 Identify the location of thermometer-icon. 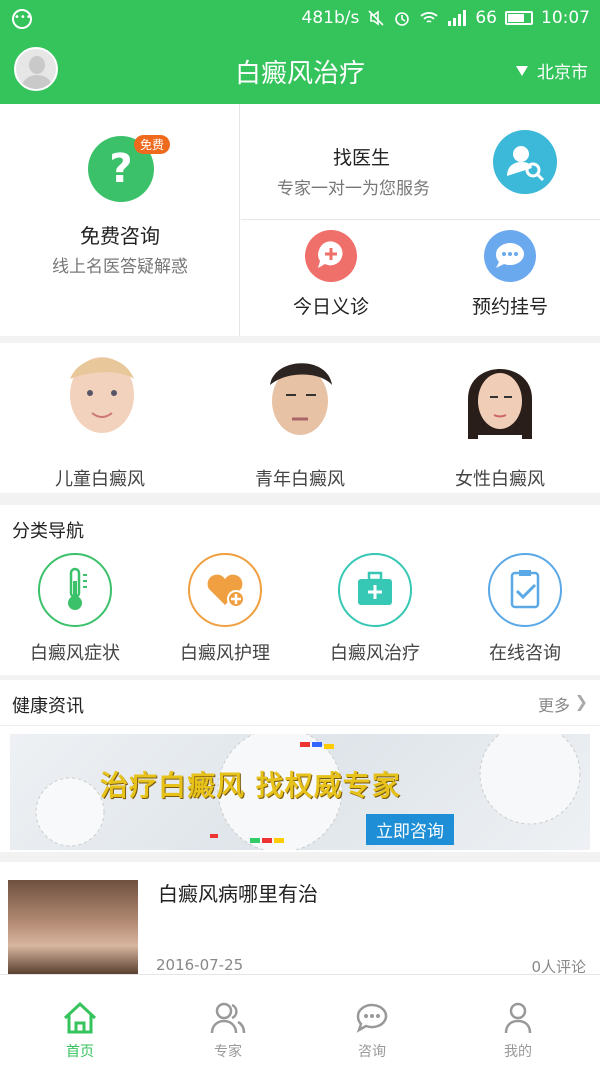
(75, 590).